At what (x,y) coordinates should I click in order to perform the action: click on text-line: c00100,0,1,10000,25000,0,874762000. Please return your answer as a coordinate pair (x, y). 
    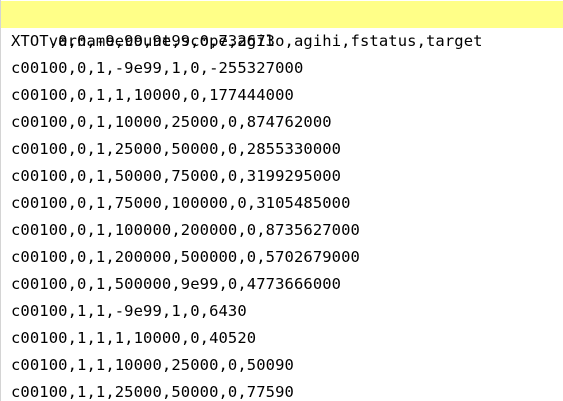
    Looking at the image, I should click on (282, 122).